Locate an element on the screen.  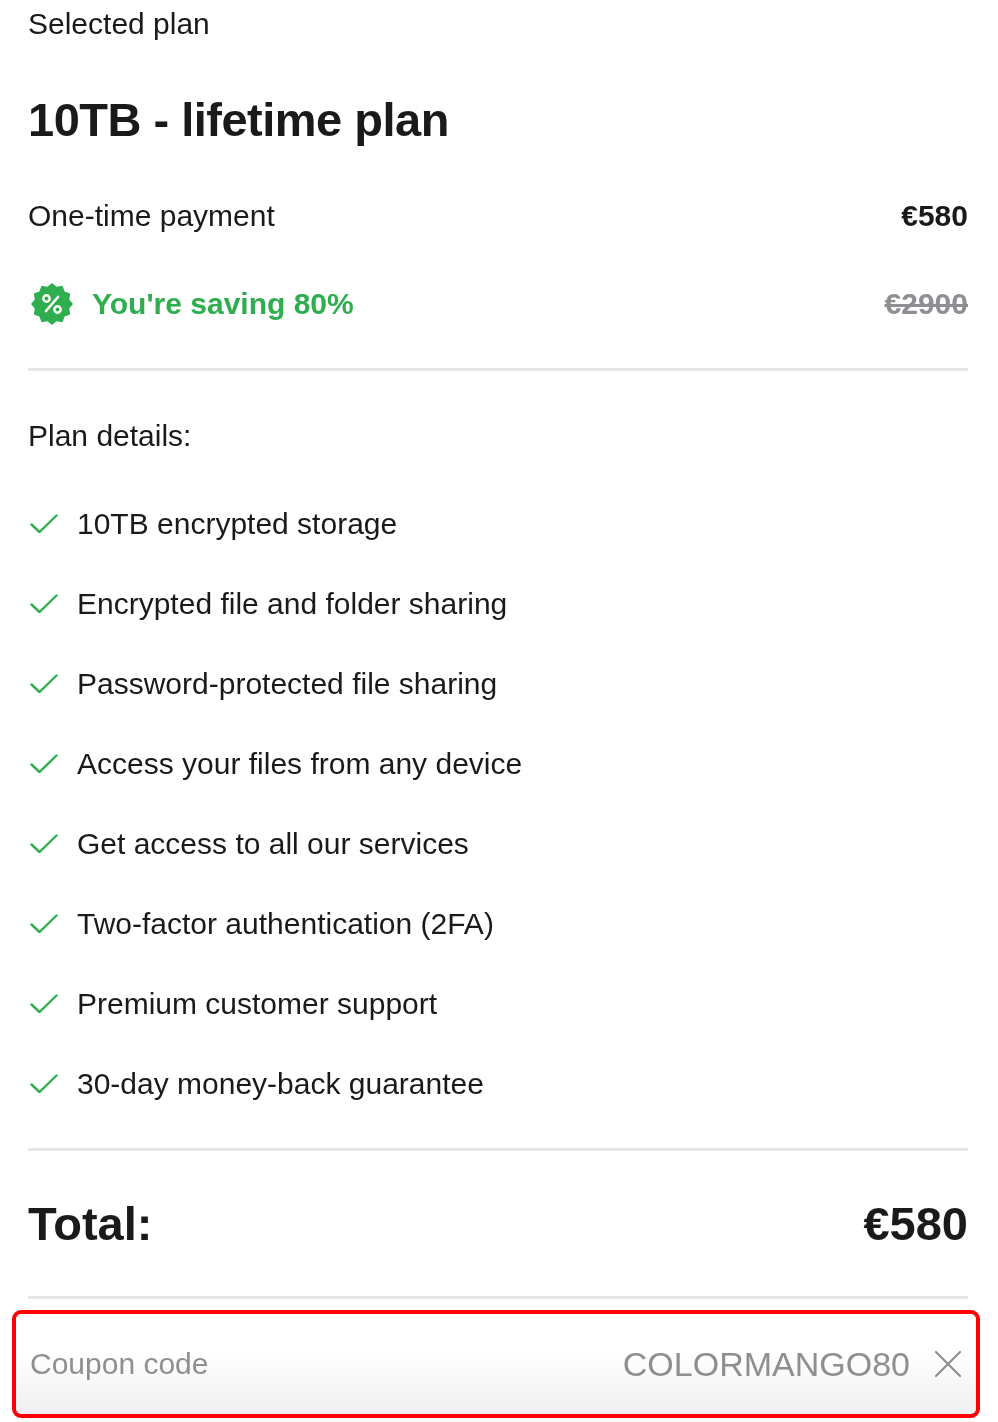
coupon-label: Coupon code is located at coordinates (119, 1364).